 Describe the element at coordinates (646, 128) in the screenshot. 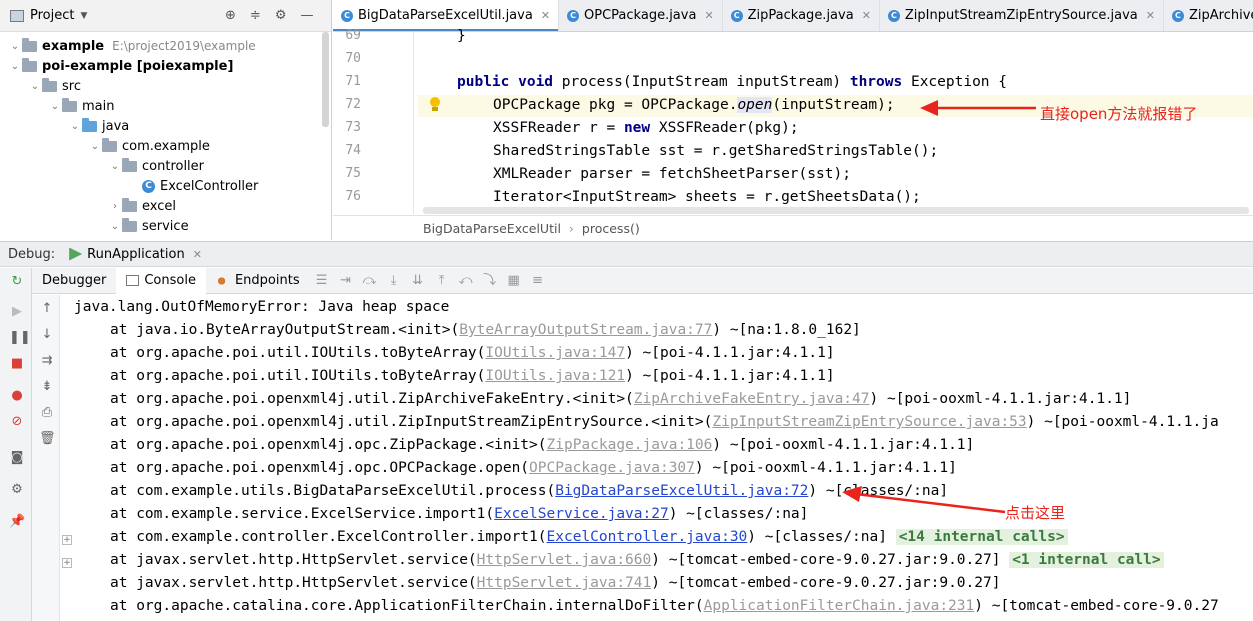

I see `code-line-73: XSSFReader r = new XSSFReader(pkg);` at that location.